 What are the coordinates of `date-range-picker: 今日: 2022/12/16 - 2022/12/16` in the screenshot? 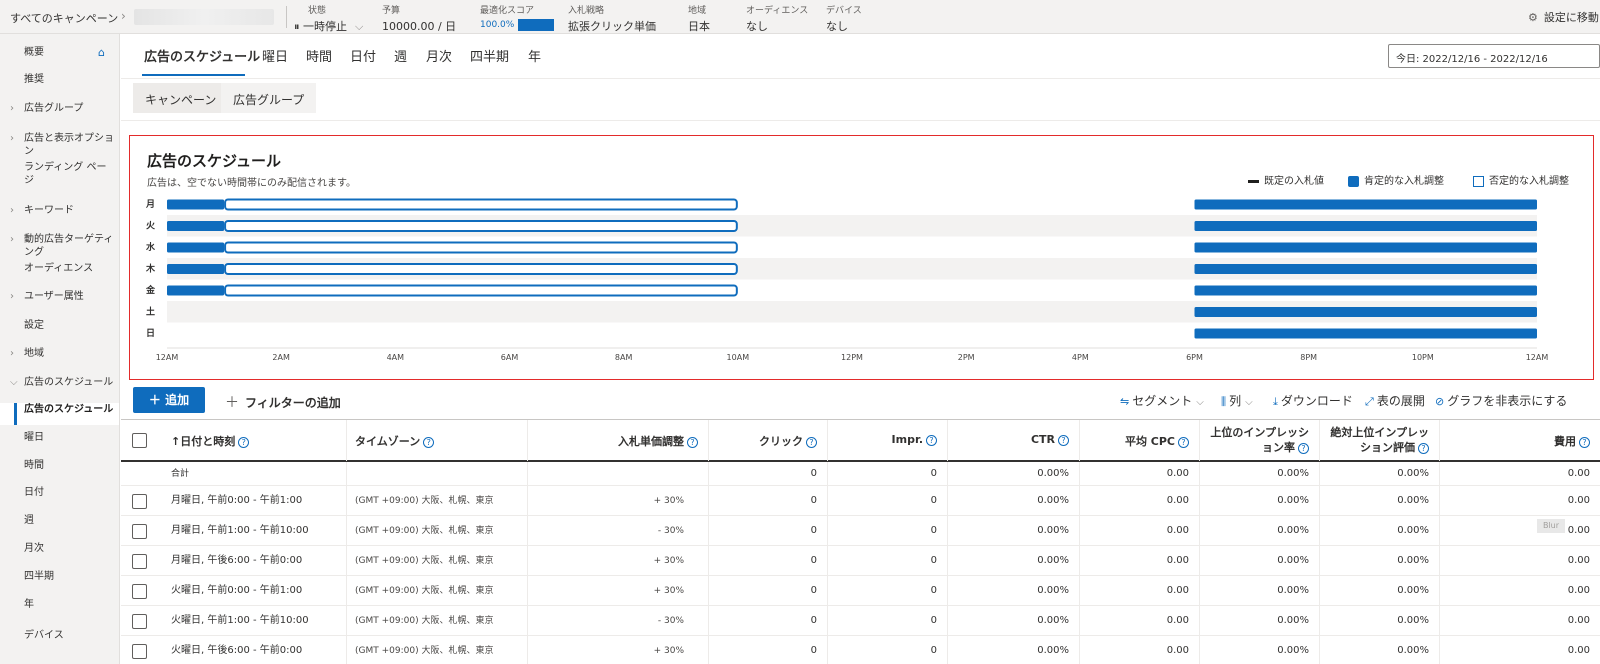 It's located at (1494, 56).